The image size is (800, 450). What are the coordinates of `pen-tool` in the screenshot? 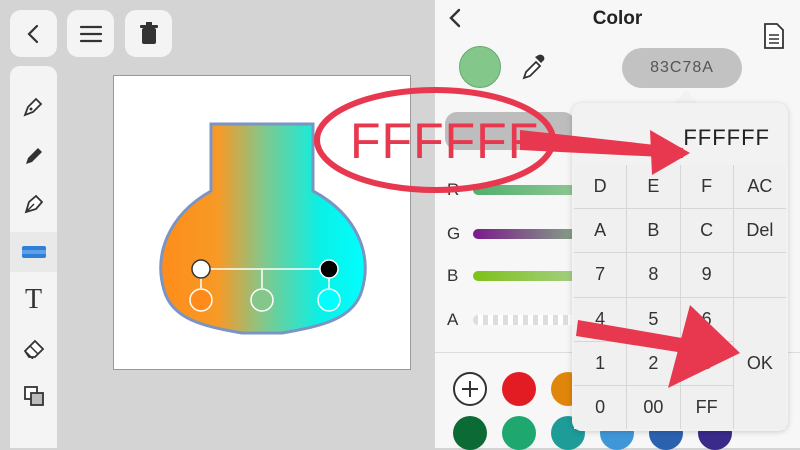 It's located at (33, 106).